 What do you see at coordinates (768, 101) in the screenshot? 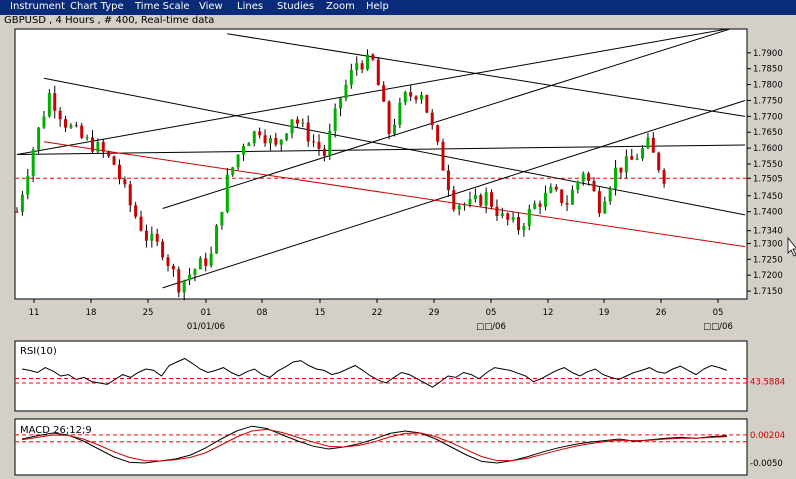
I see `y-tick-label: 1.7750` at bounding box center [768, 101].